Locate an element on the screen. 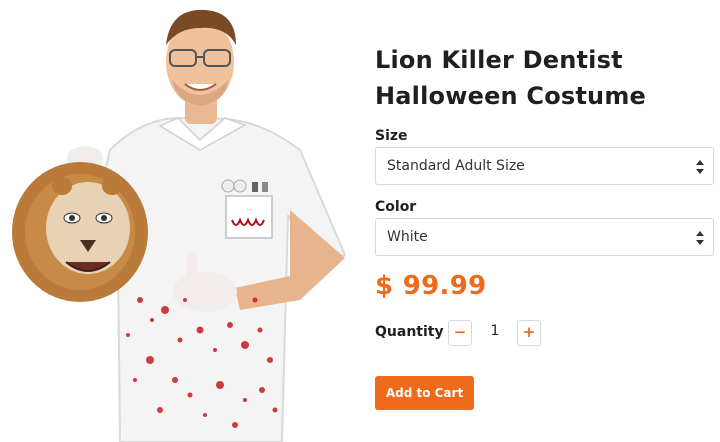  size-select-value: Standard Adult Size is located at coordinates (456, 166).